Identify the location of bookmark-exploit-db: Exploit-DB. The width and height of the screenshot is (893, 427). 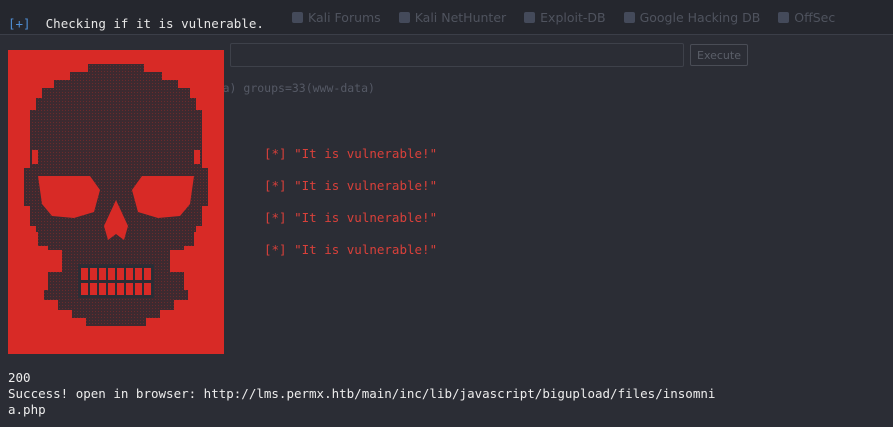
(565, 17).